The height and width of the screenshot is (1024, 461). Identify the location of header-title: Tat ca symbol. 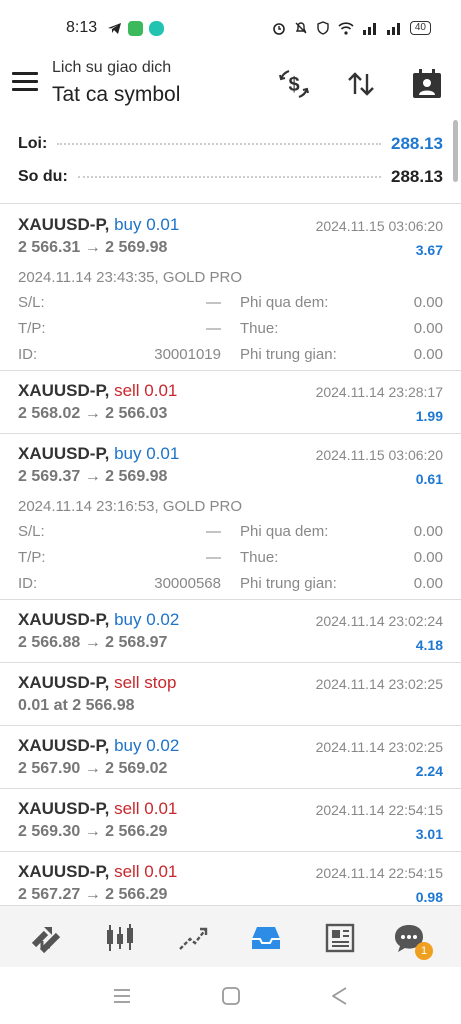
(116, 95).